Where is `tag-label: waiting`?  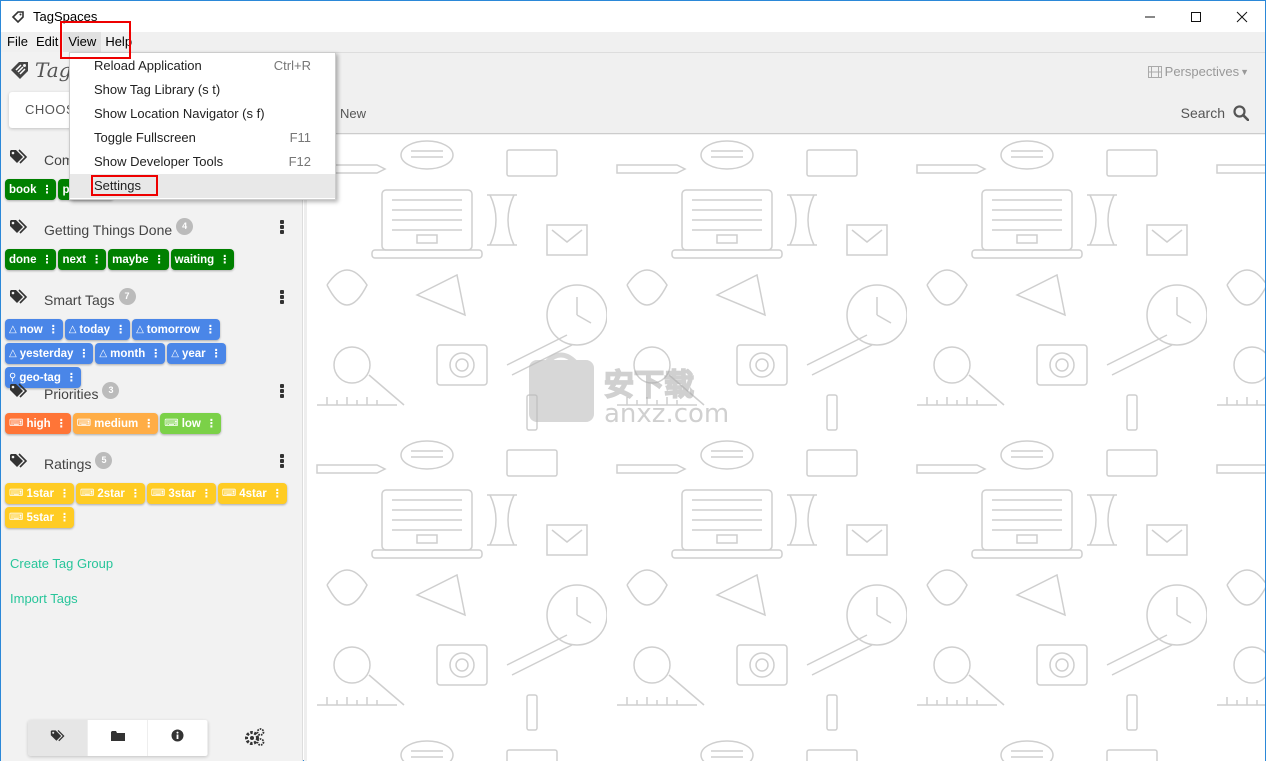
tag-label: waiting is located at coordinates (194, 259).